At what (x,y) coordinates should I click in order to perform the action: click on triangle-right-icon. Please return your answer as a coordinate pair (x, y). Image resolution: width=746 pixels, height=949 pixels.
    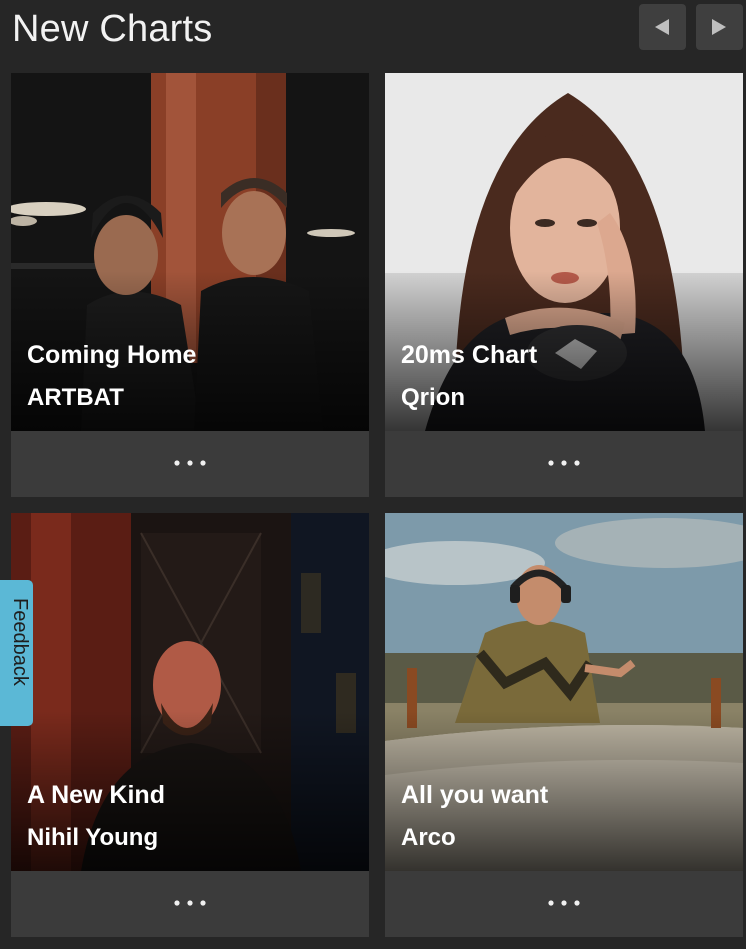
    Looking at the image, I should click on (719, 27).